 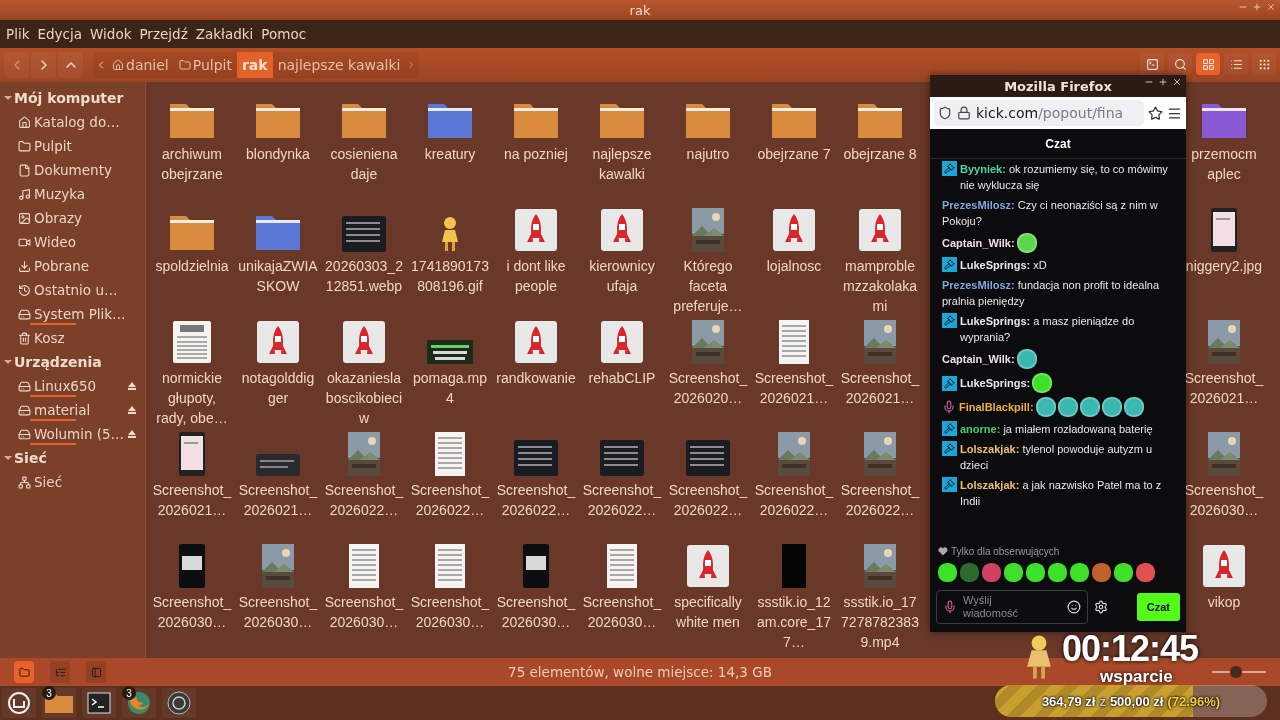 What do you see at coordinates (1039, 113) in the screenshot?
I see `address-field: kick.com/popout/fina` at bounding box center [1039, 113].